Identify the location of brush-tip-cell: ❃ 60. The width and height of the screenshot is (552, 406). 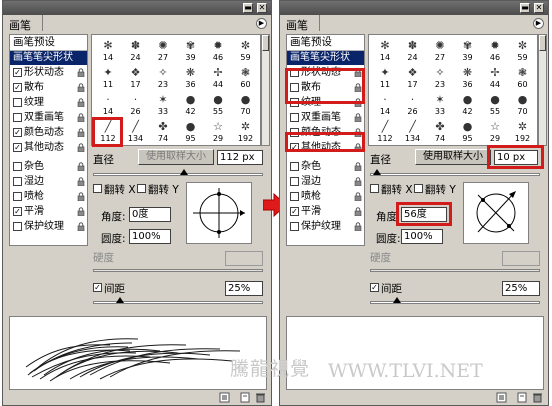
(246, 78).